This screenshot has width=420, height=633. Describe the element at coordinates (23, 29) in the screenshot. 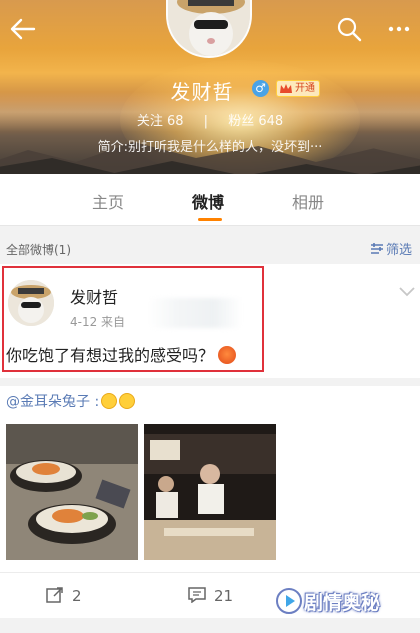

I see `back-arrow-icon` at that location.